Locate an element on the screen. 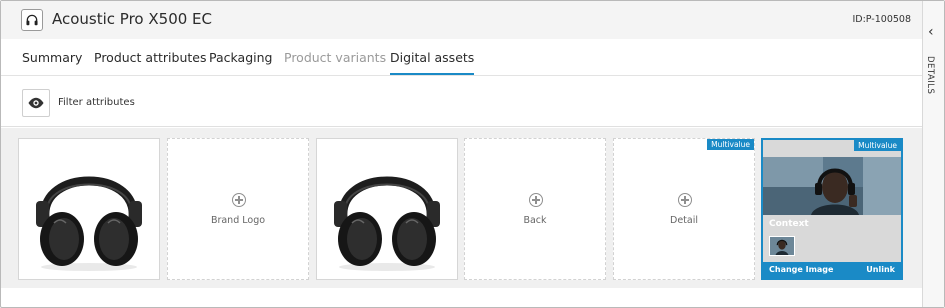 The width and height of the screenshot is (945, 308). context-photo is located at coordinates (832, 186).